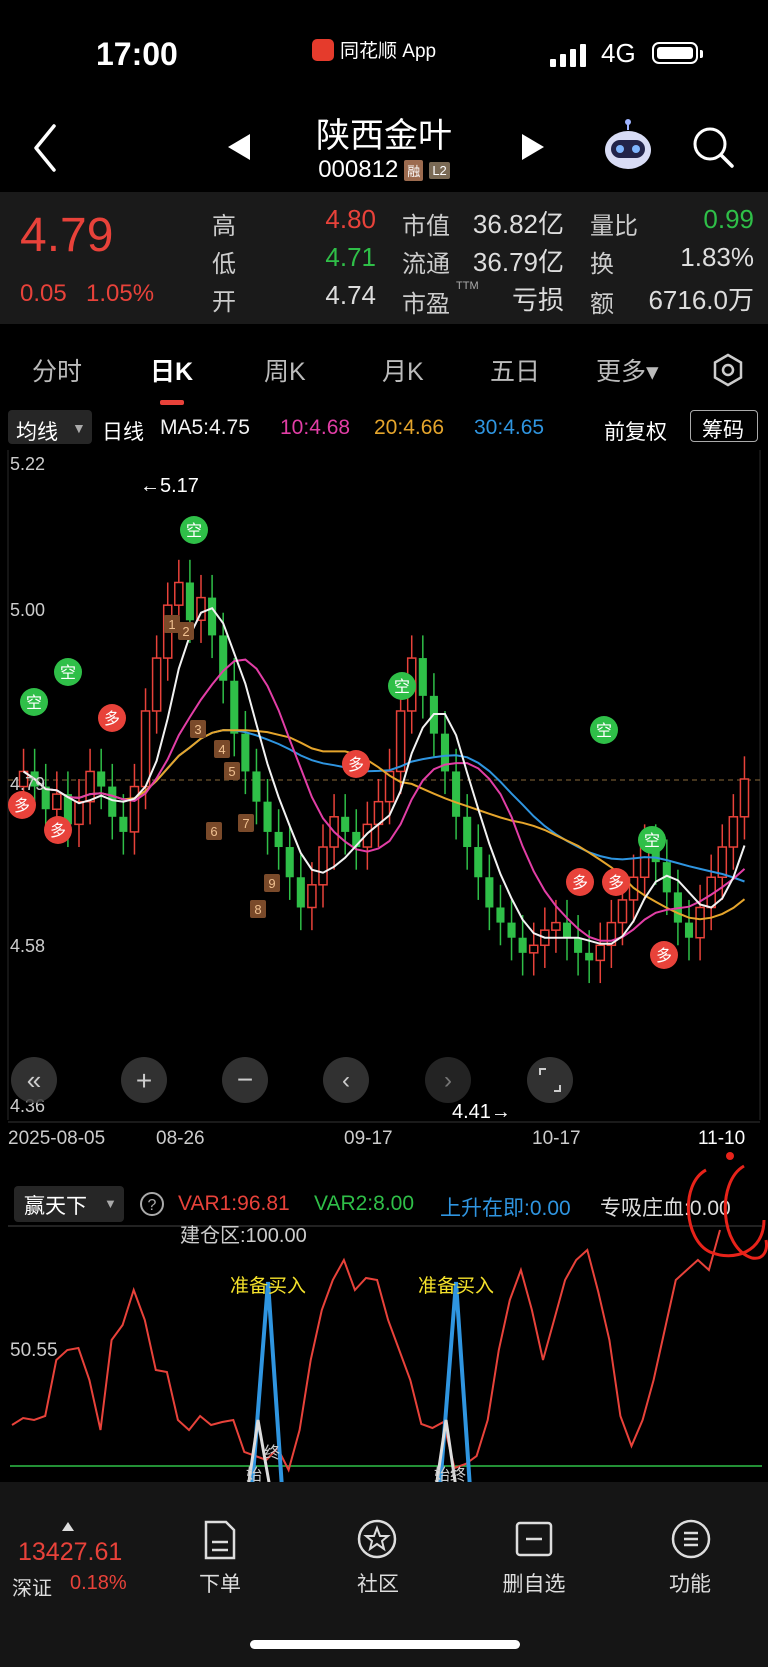 The width and height of the screenshot is (768, 1667). What do you see at coordinates (231, 771) in the screenshot?
I see `wave-count-number: 5` at bounding box center [231, 771].